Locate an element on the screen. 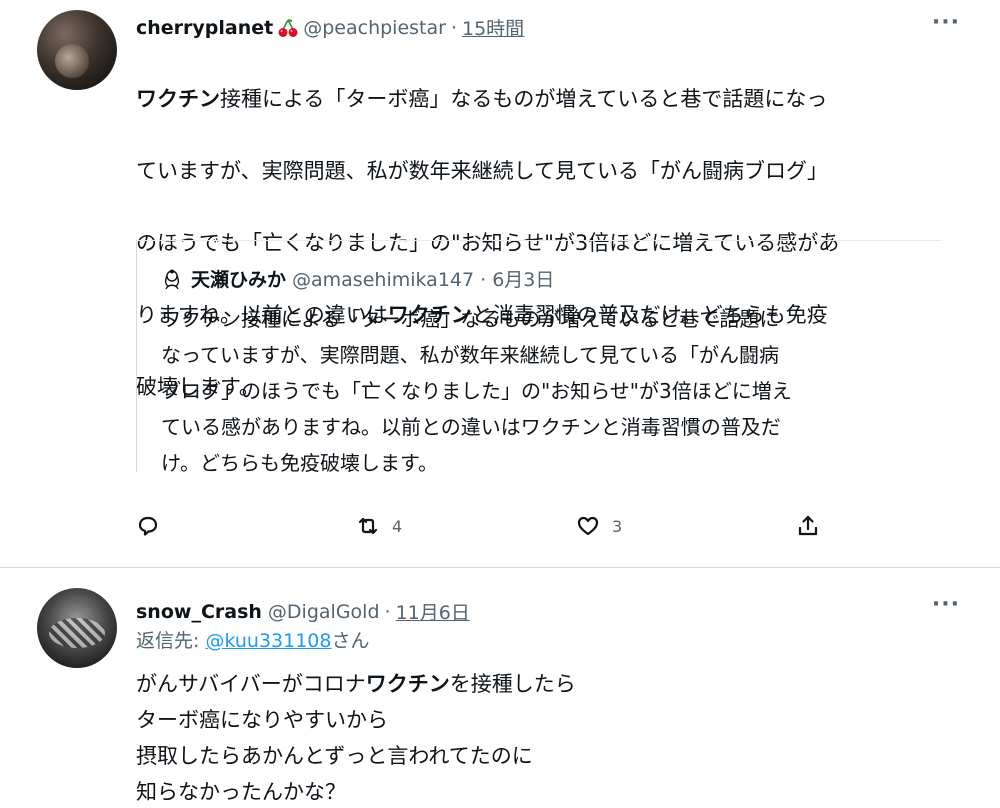  heart-icon is located at coordinates (588, 526).